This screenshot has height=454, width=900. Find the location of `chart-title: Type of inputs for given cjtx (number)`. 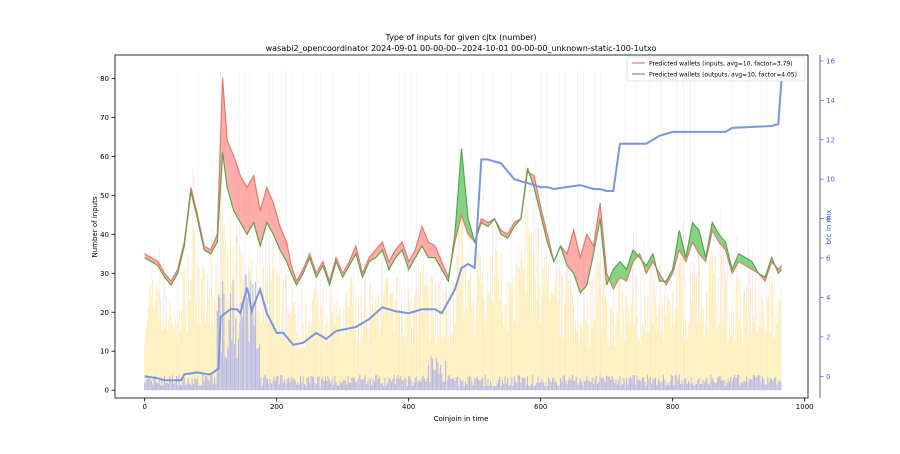

chart-title: Type of inputs for given cjtx (number) is located at coordinates (460, 37).